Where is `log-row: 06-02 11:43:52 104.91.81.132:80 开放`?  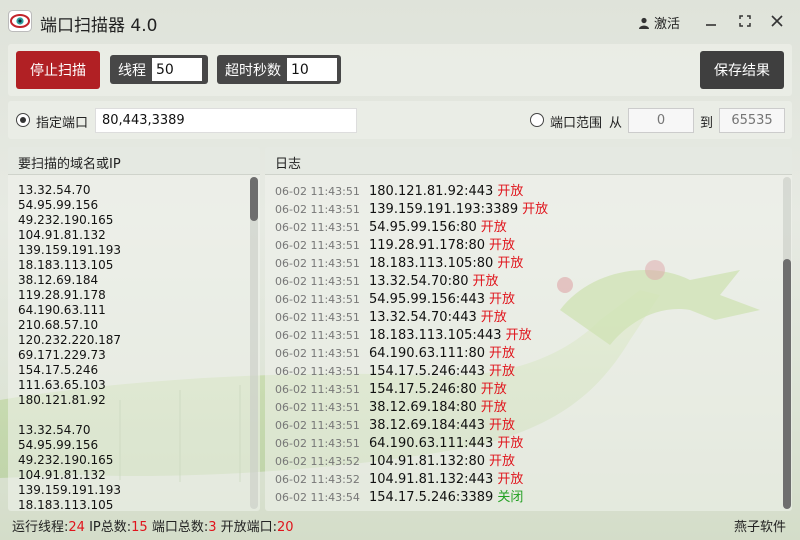 log-row: 06-02 11:43:52 104.91.81.132:80 开放 is located at coordinates (515, 459).